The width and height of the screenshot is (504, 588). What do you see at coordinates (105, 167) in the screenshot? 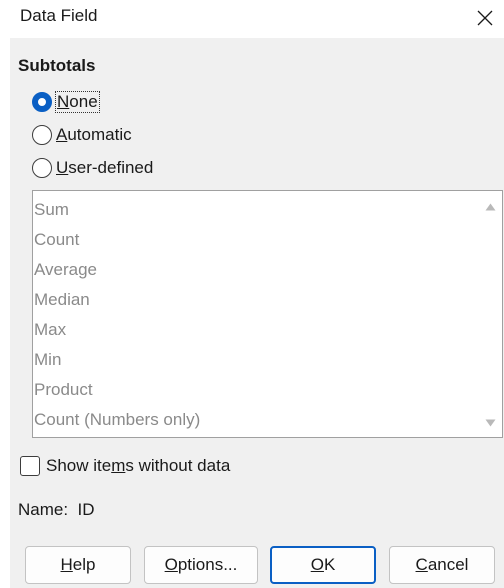
I see `radio-user-defined-label: User-defined` at bounding box center [105, 167].